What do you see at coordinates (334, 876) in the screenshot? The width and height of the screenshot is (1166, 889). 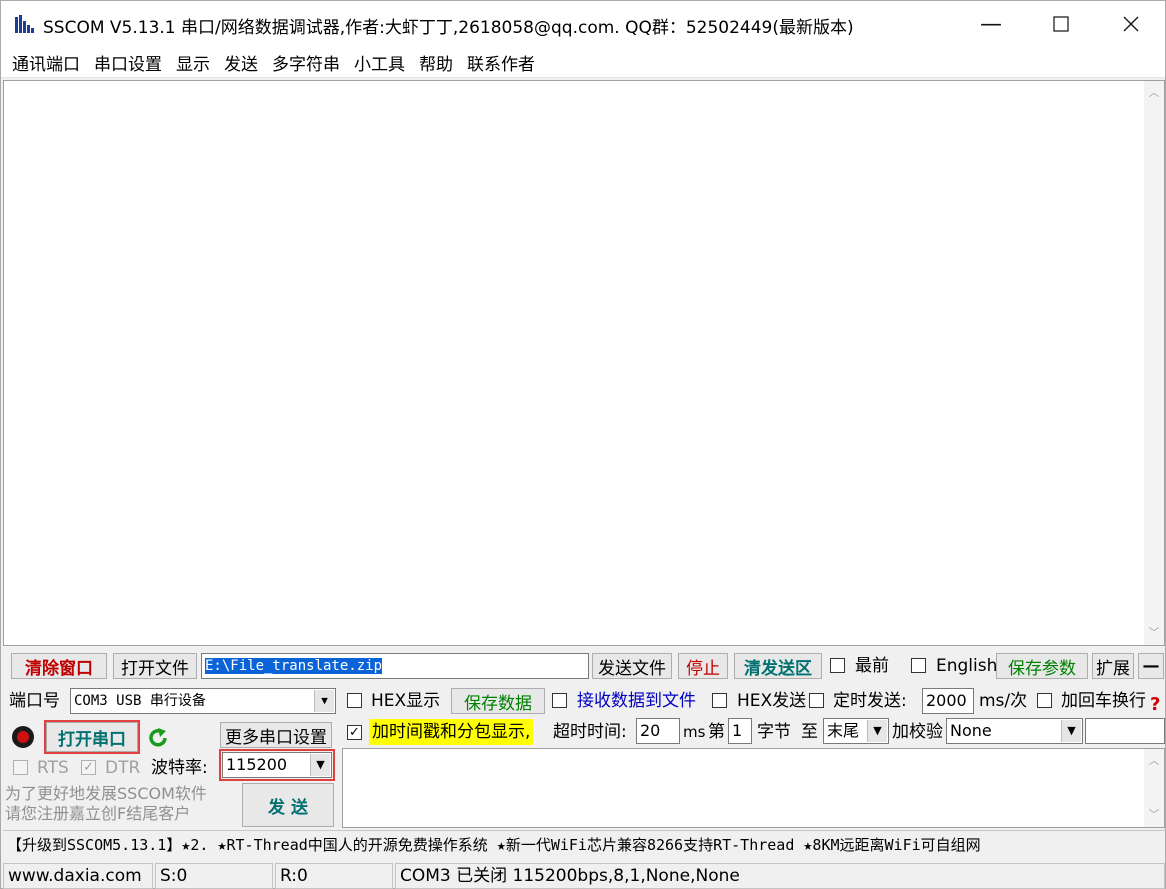 I see `received-count: R:0` at bounding box center [334, 876].